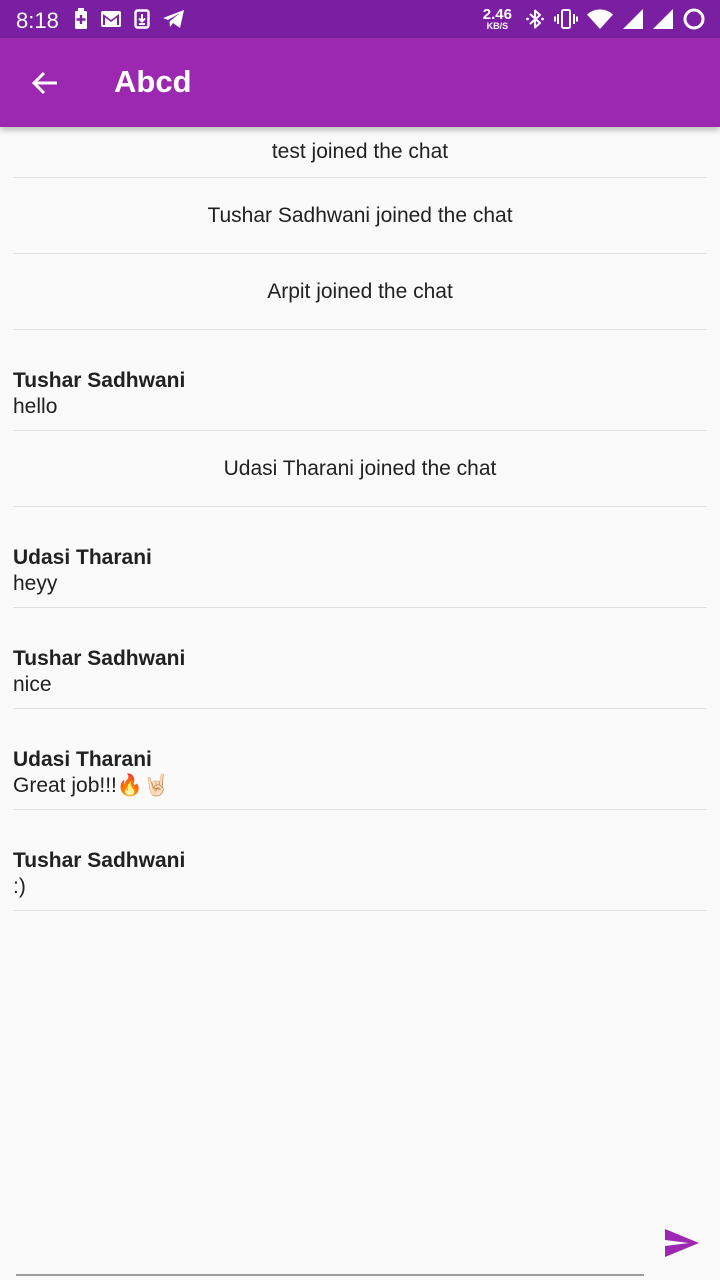  Describe the element at coordinates (35, 583) in the screenshot. I see `message-text: heyy` at that location.